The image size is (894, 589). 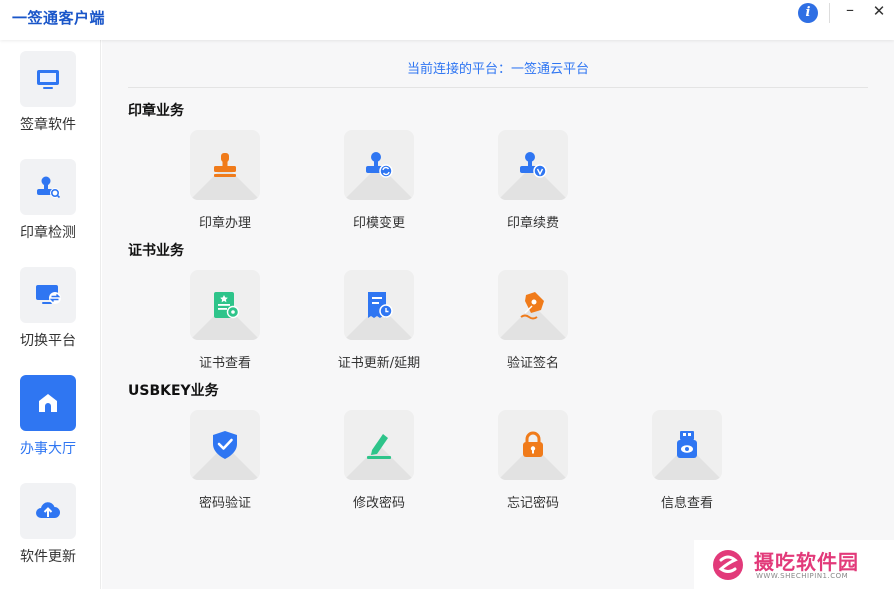 What do you see at coordinates (379, 501) in the screenshot?
I see `card-label: 修改密码` at bounding box center [379, 501].